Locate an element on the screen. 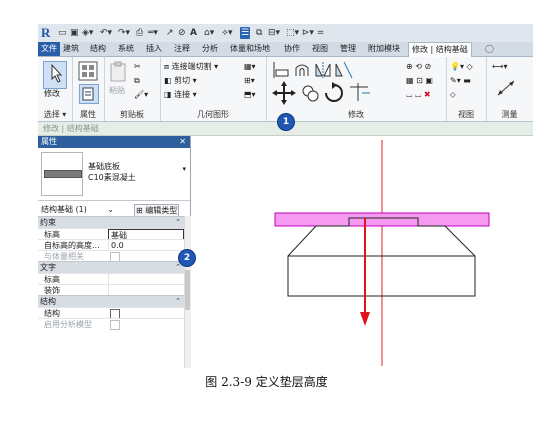 The width and height of the screenshot is (533, 421). copy-element-icon is located at coordinates (310, 93).